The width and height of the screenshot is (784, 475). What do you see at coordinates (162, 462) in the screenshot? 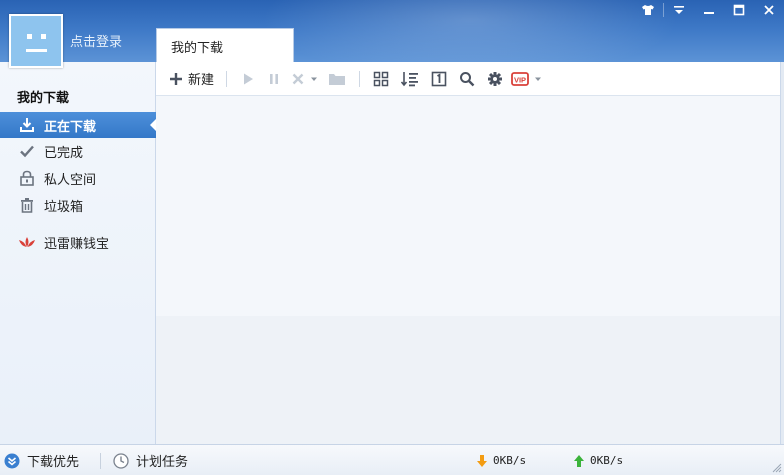
I see `scheduled-tasks-label: 计划任务` at bounding box center [162, 462].